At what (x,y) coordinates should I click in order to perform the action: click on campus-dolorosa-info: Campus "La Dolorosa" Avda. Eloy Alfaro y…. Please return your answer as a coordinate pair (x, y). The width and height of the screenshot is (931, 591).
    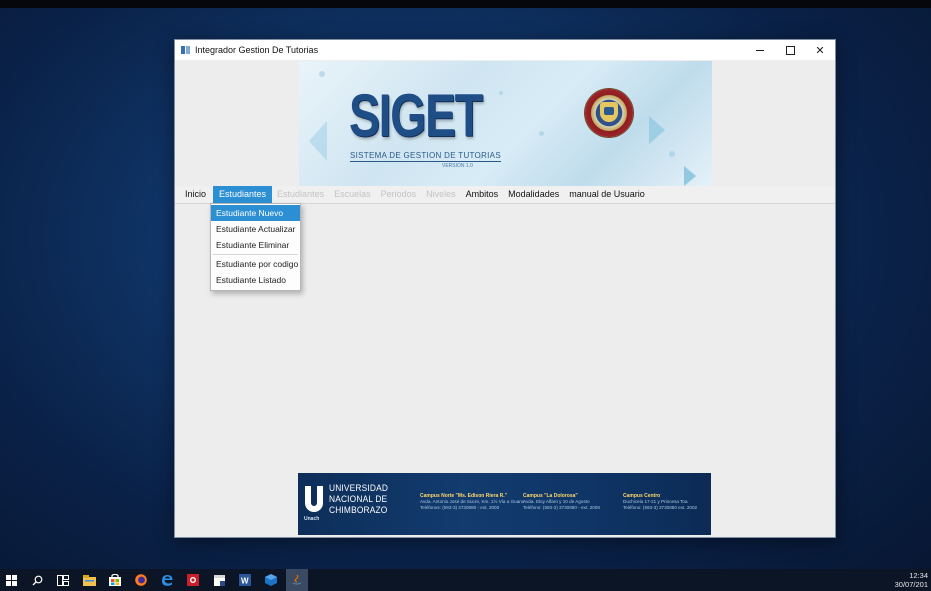
    Looking at the image, I should click on (561, 501).